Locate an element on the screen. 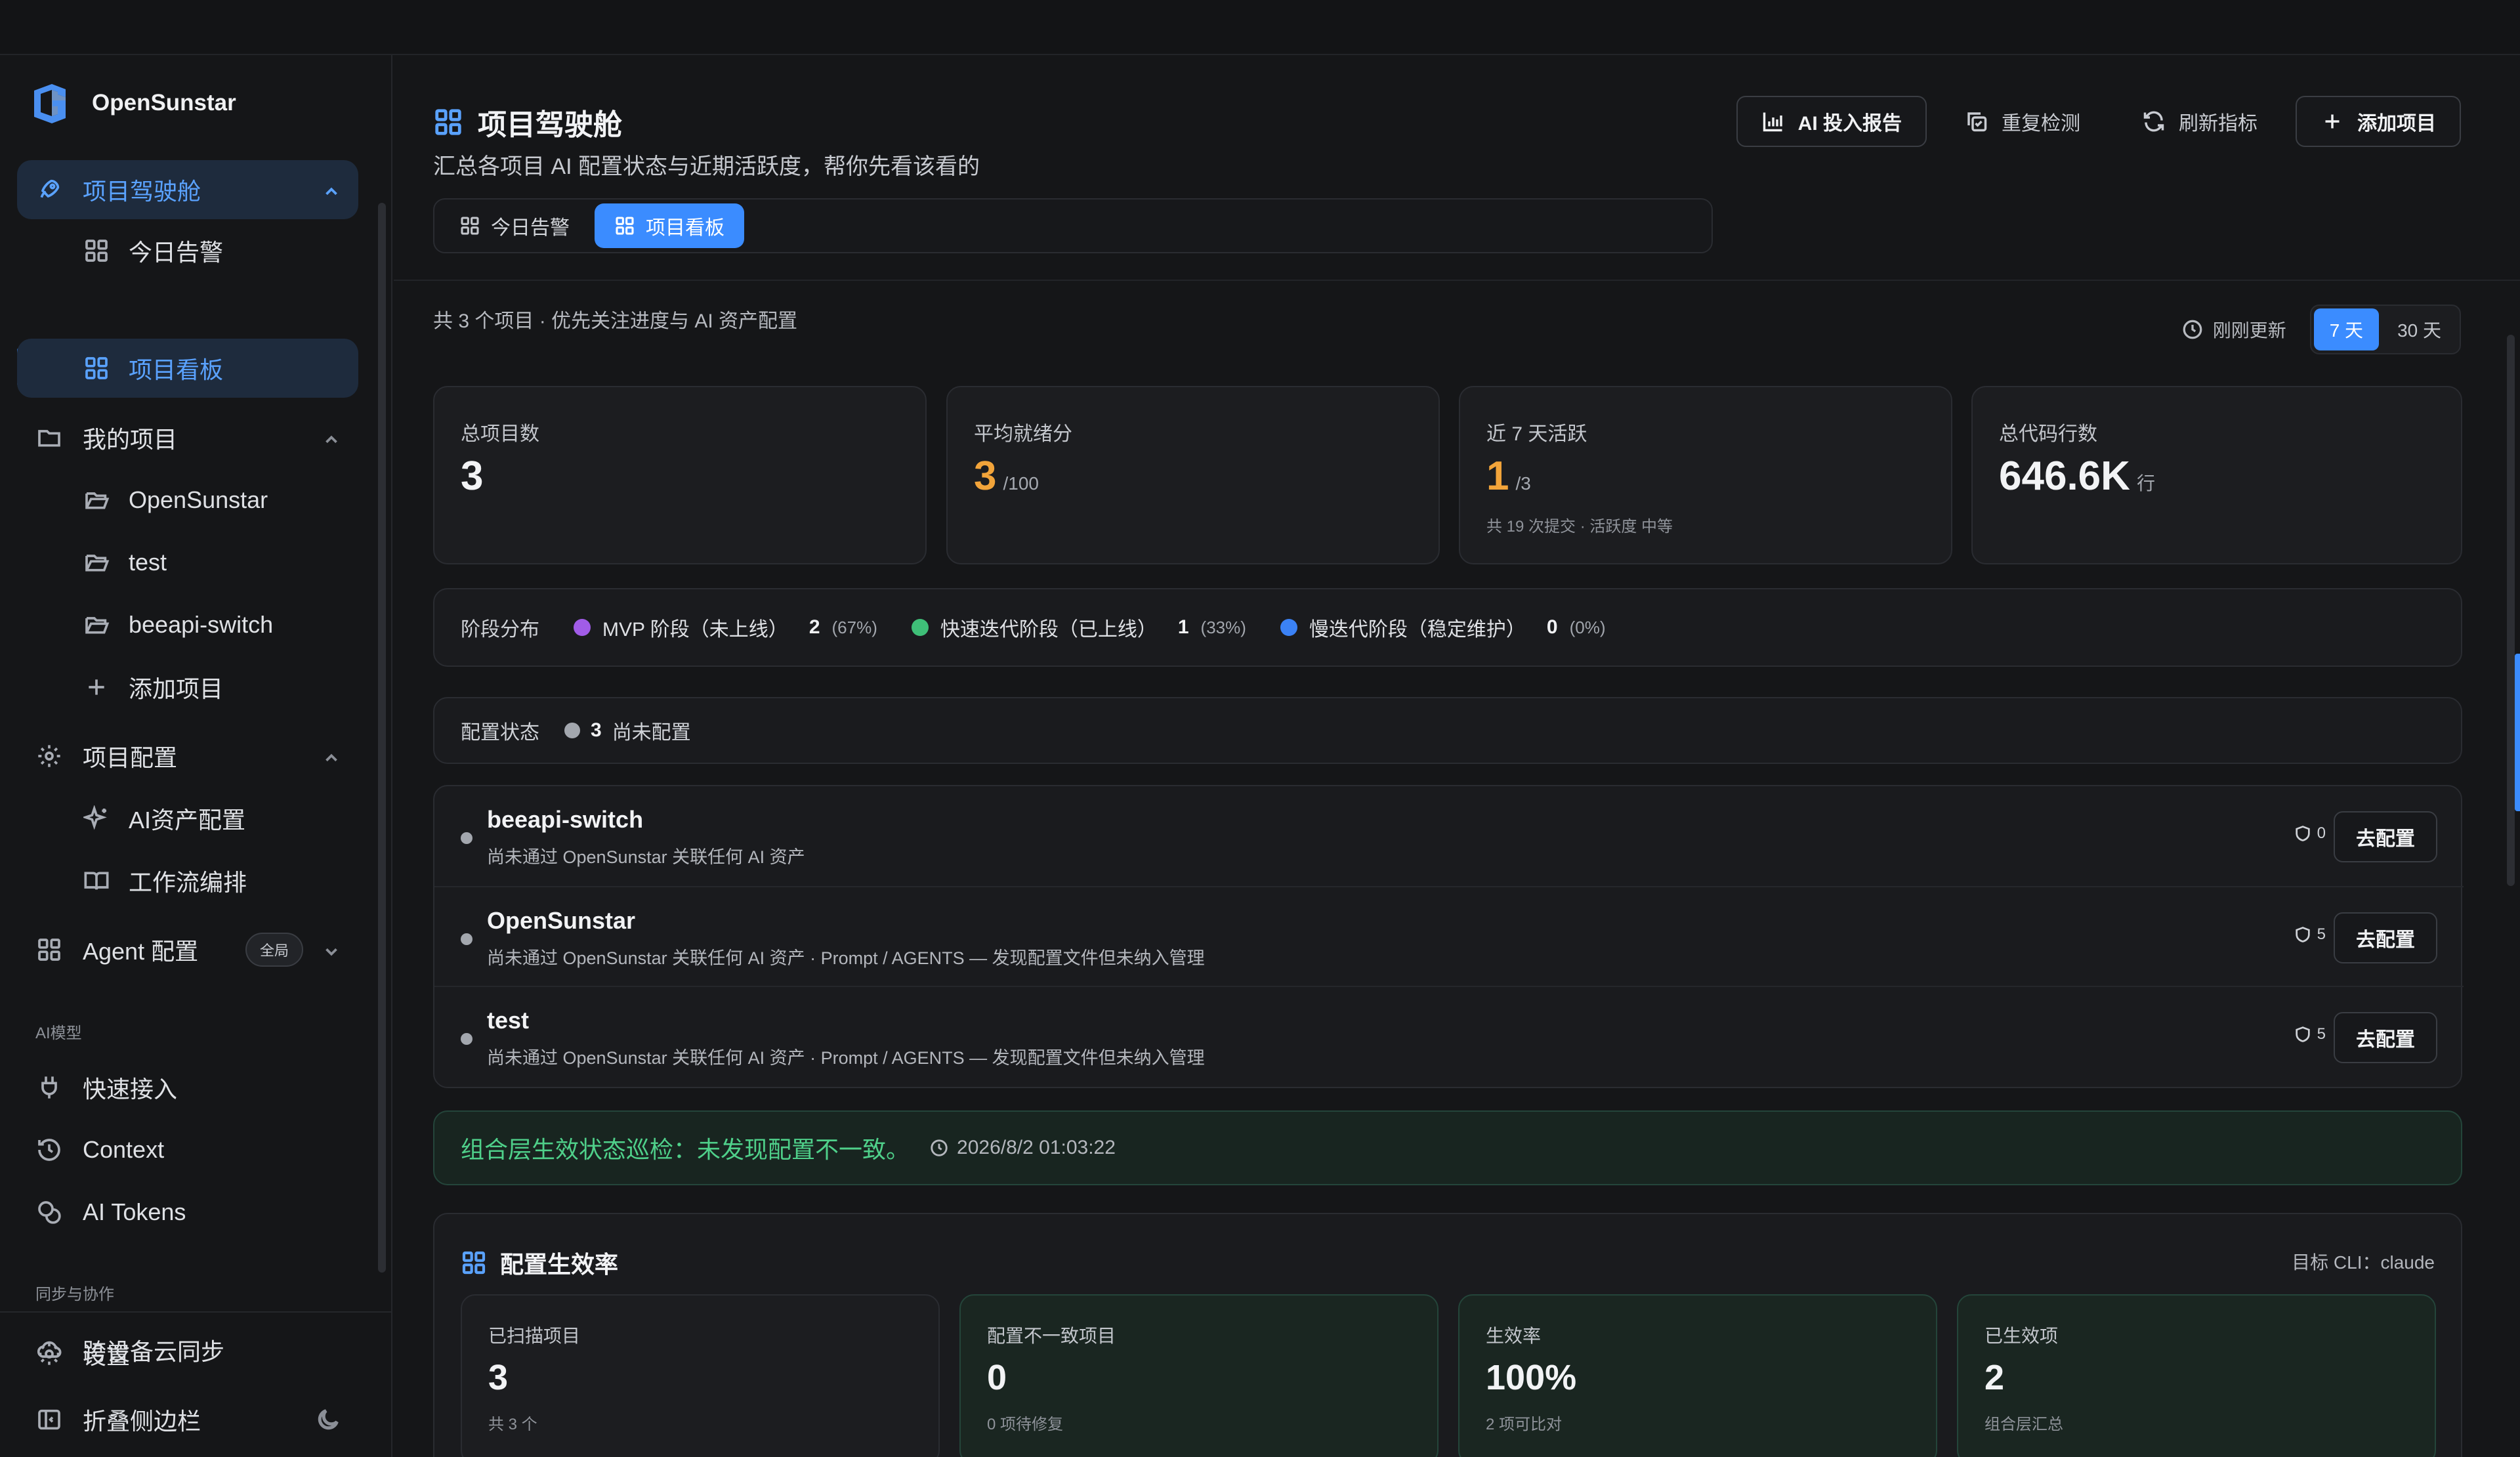 Image resolution: width=2520 pixels, height=1457 pixels. collapse-sidebar-button: 折叠侧边栏 is located at coordinates (187, 1419).